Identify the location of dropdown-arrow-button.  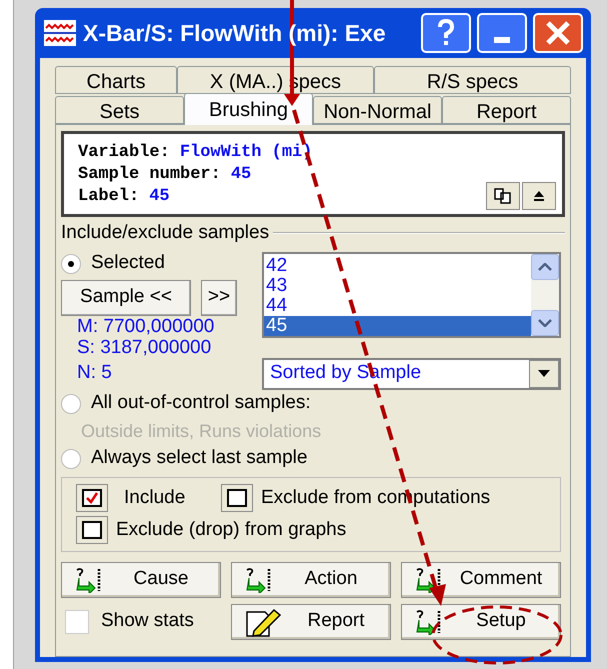
(544, 374).